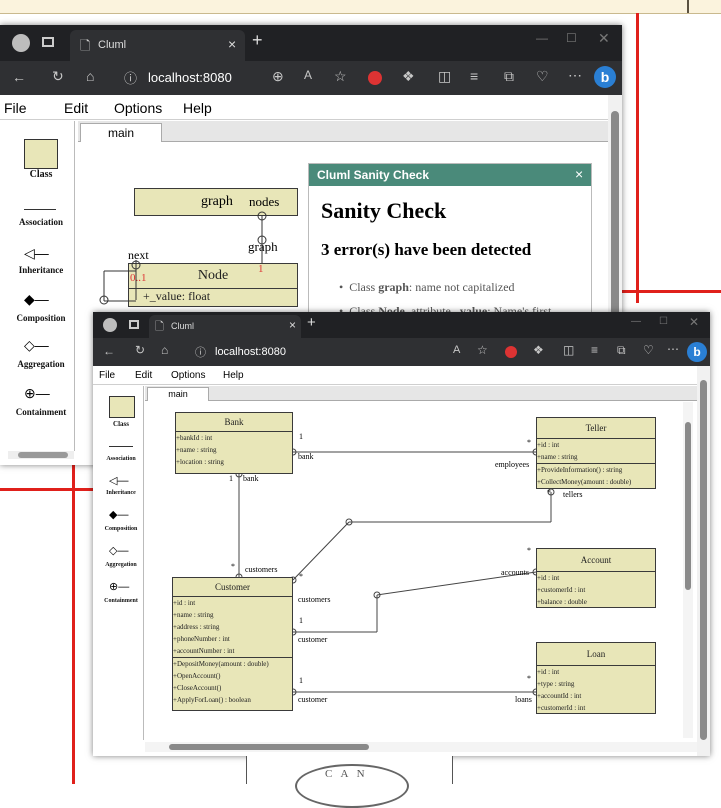  What do you see at coordinates (421, 747) in the screenshot?
I see `canvas-hscroll` at bounding box center [421, 747].